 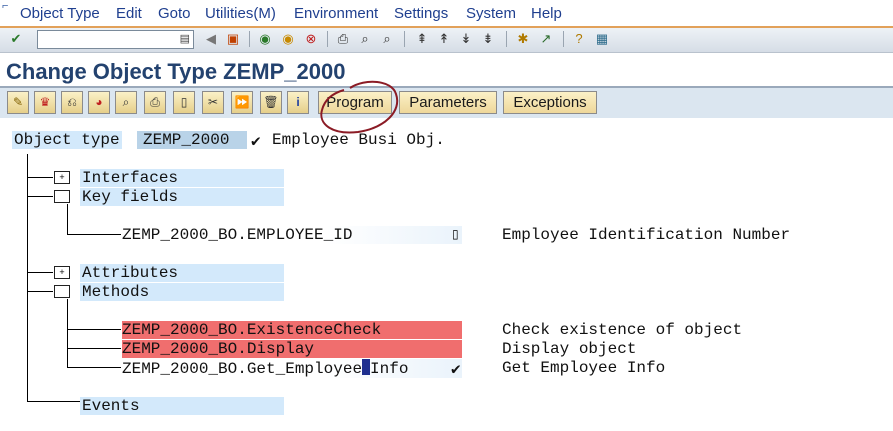 What do you see at coordinates (569, 349) in the screenshot?
I see `method-description: Display object` at bounding box center [569, 349].